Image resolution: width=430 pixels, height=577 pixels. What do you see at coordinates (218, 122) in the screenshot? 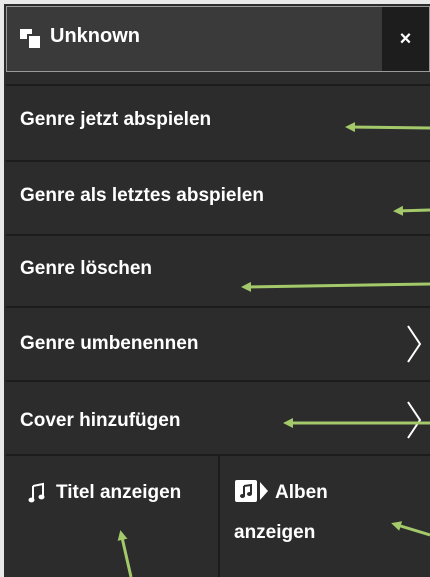
I see `menu-item-play-now: Genre jetzt abspielen` at bounding box center [218, 122].